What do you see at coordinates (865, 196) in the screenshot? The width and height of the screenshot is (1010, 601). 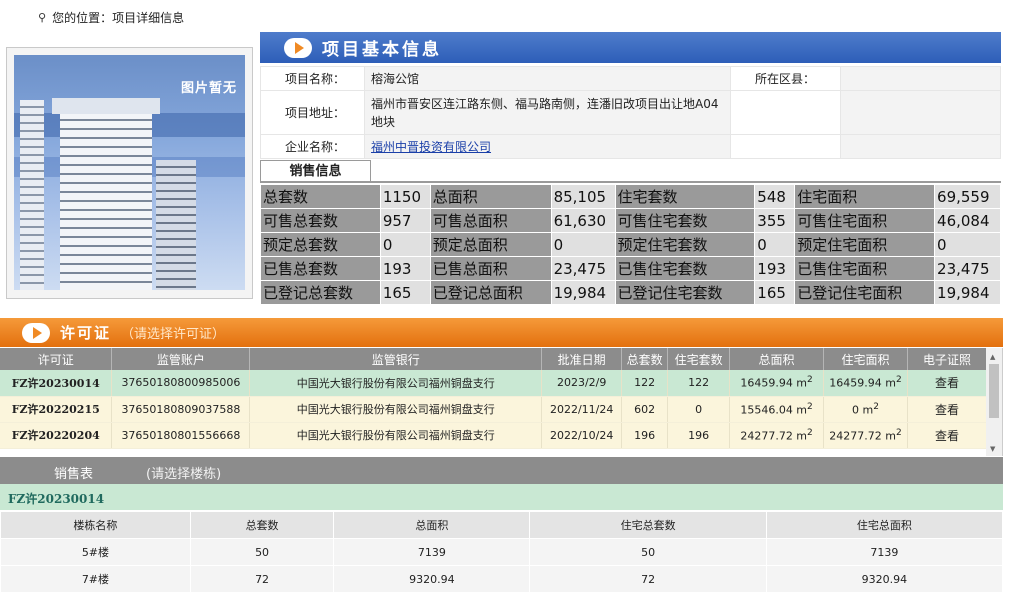 I see `sales-label: 住宅面积` at bounding box center [865, 196].